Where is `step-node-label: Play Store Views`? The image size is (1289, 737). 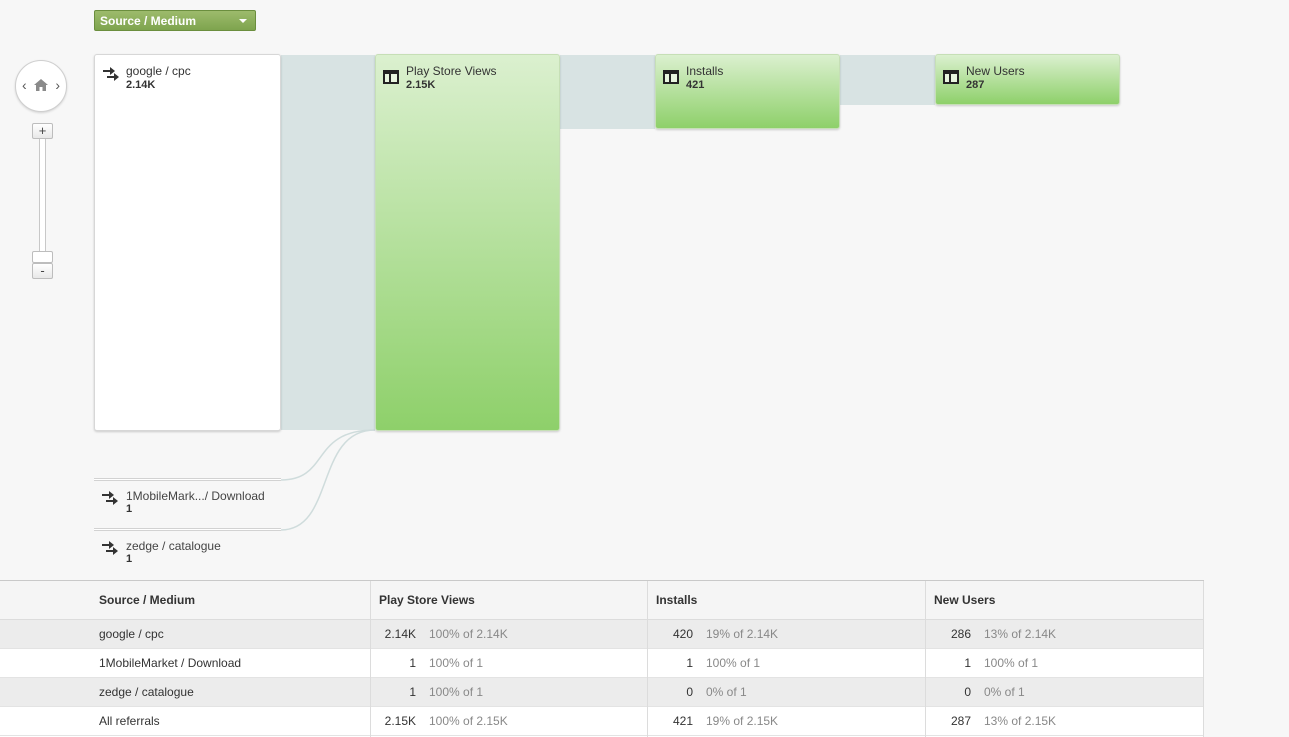
step-node-label: Play Store Views is located at coordinates (451, 71).